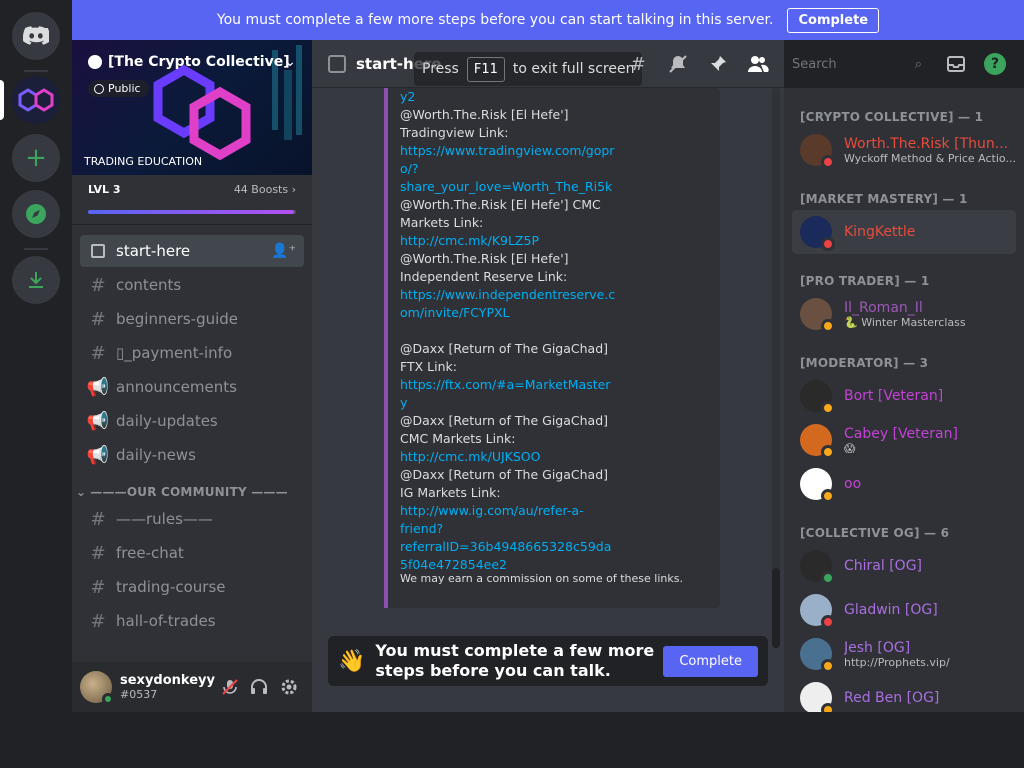 This screenshot has height=768, width=1024. I want to click on member-item: Gladwin [OG], so click(904, 610).